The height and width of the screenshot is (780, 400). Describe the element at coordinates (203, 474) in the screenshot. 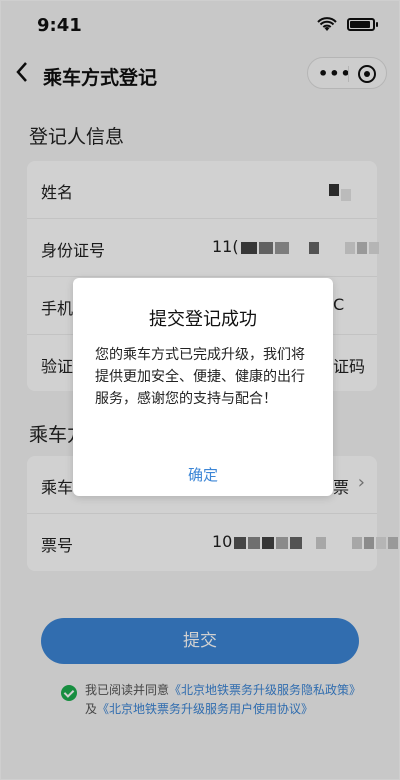

I see `confirm-button: 确定` at that location.